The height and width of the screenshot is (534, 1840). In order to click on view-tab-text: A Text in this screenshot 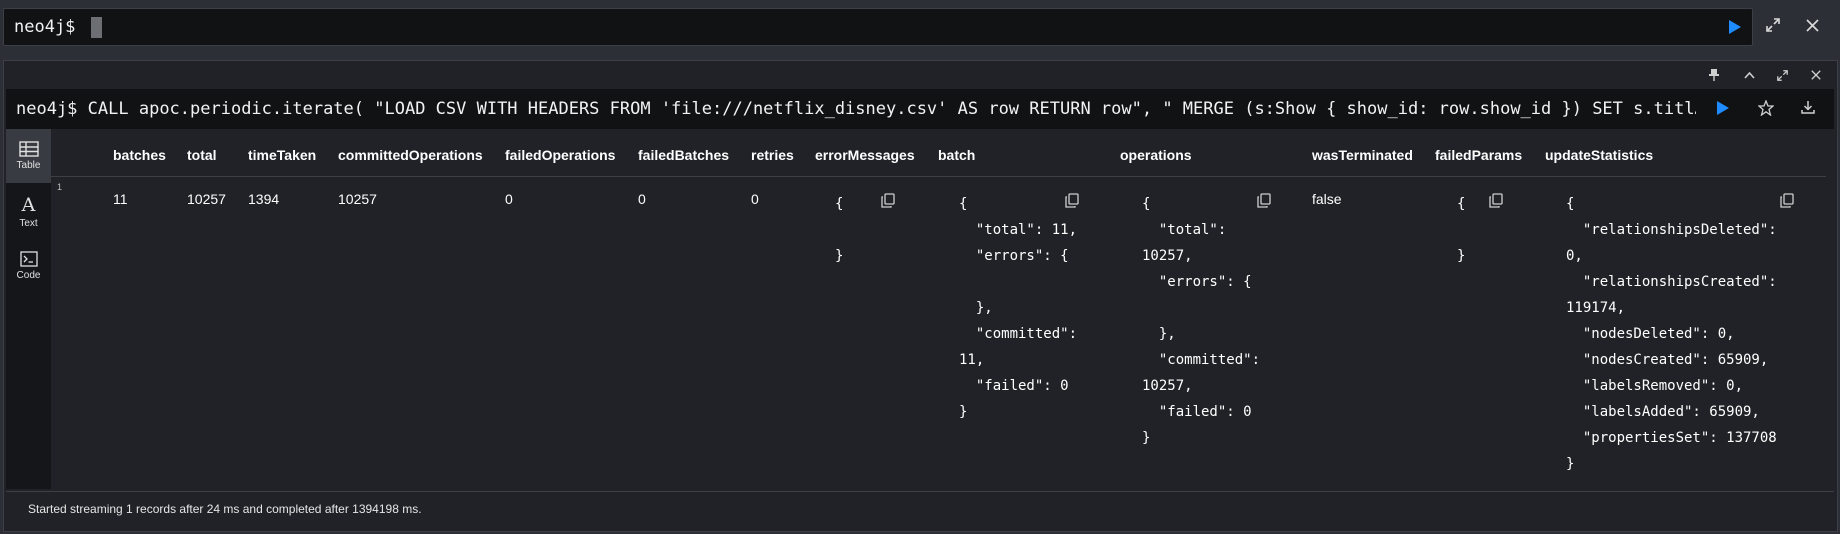, I will do `click(28, 212)`.